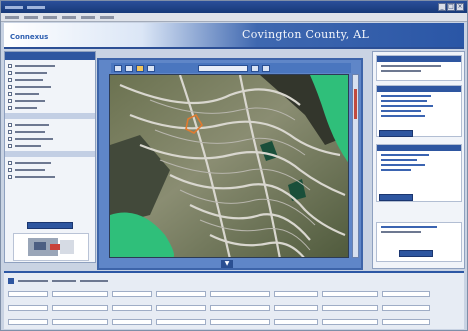 The width and height of the screenshot is (468, 331). Describe the element at coordinates (460, 7) in the screenshot. I see `close-button: ×` at that location.